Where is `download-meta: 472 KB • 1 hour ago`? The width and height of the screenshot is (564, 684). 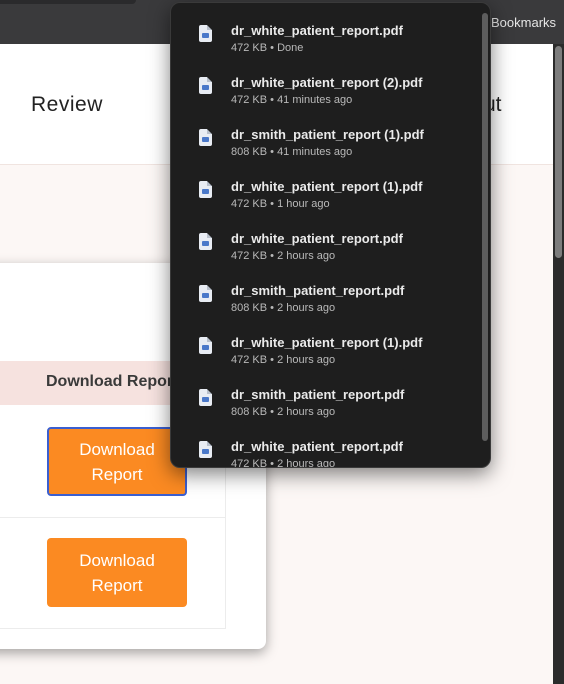 download-meta: 472 KB • 1 hour ago is located at coordinates (280, 204).